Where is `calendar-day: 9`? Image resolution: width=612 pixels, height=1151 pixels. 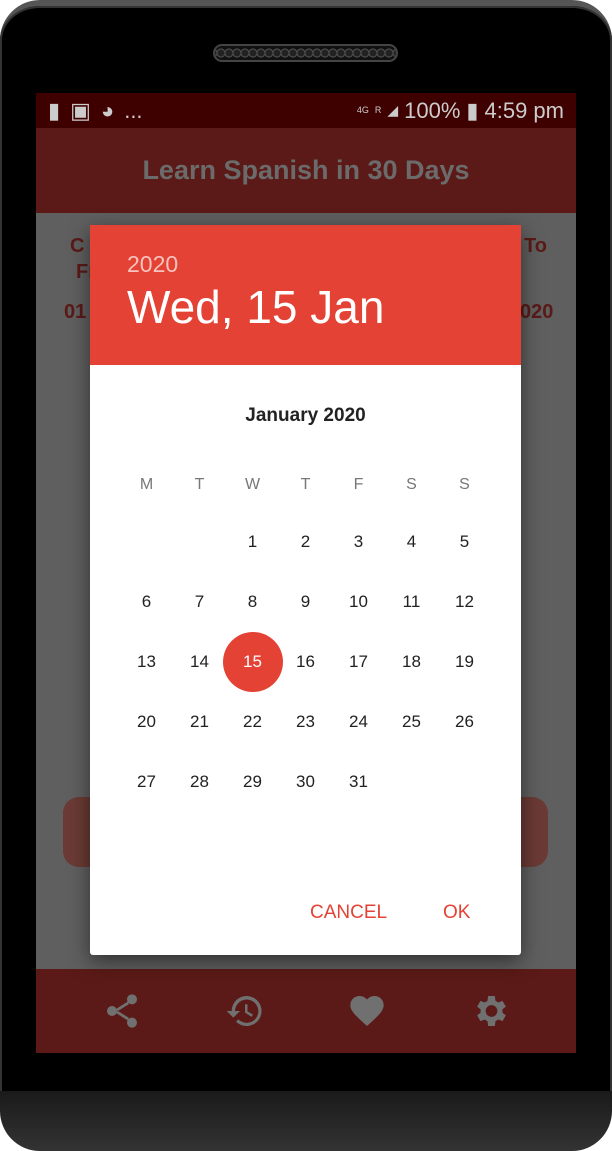
calendar-day: 9 is located at coordinates (305, 602).